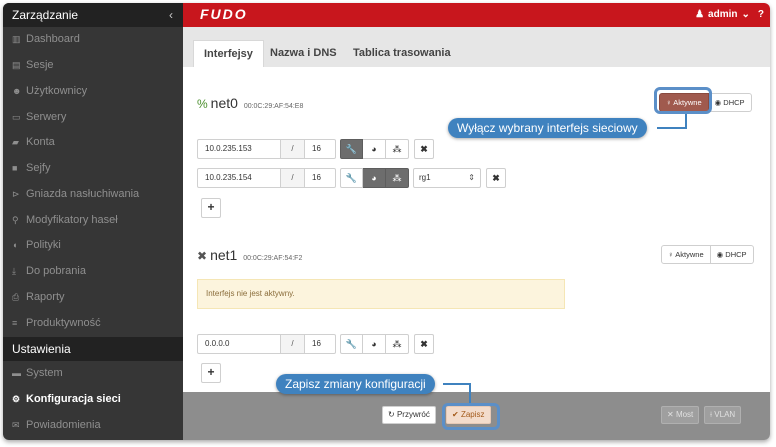 This screenshot has height=447, width=776. What do you see at coordinates (38, 168) in the screenshot?
I see `sidebar-item-label: Sejfy` at bounding box center [38, 168].